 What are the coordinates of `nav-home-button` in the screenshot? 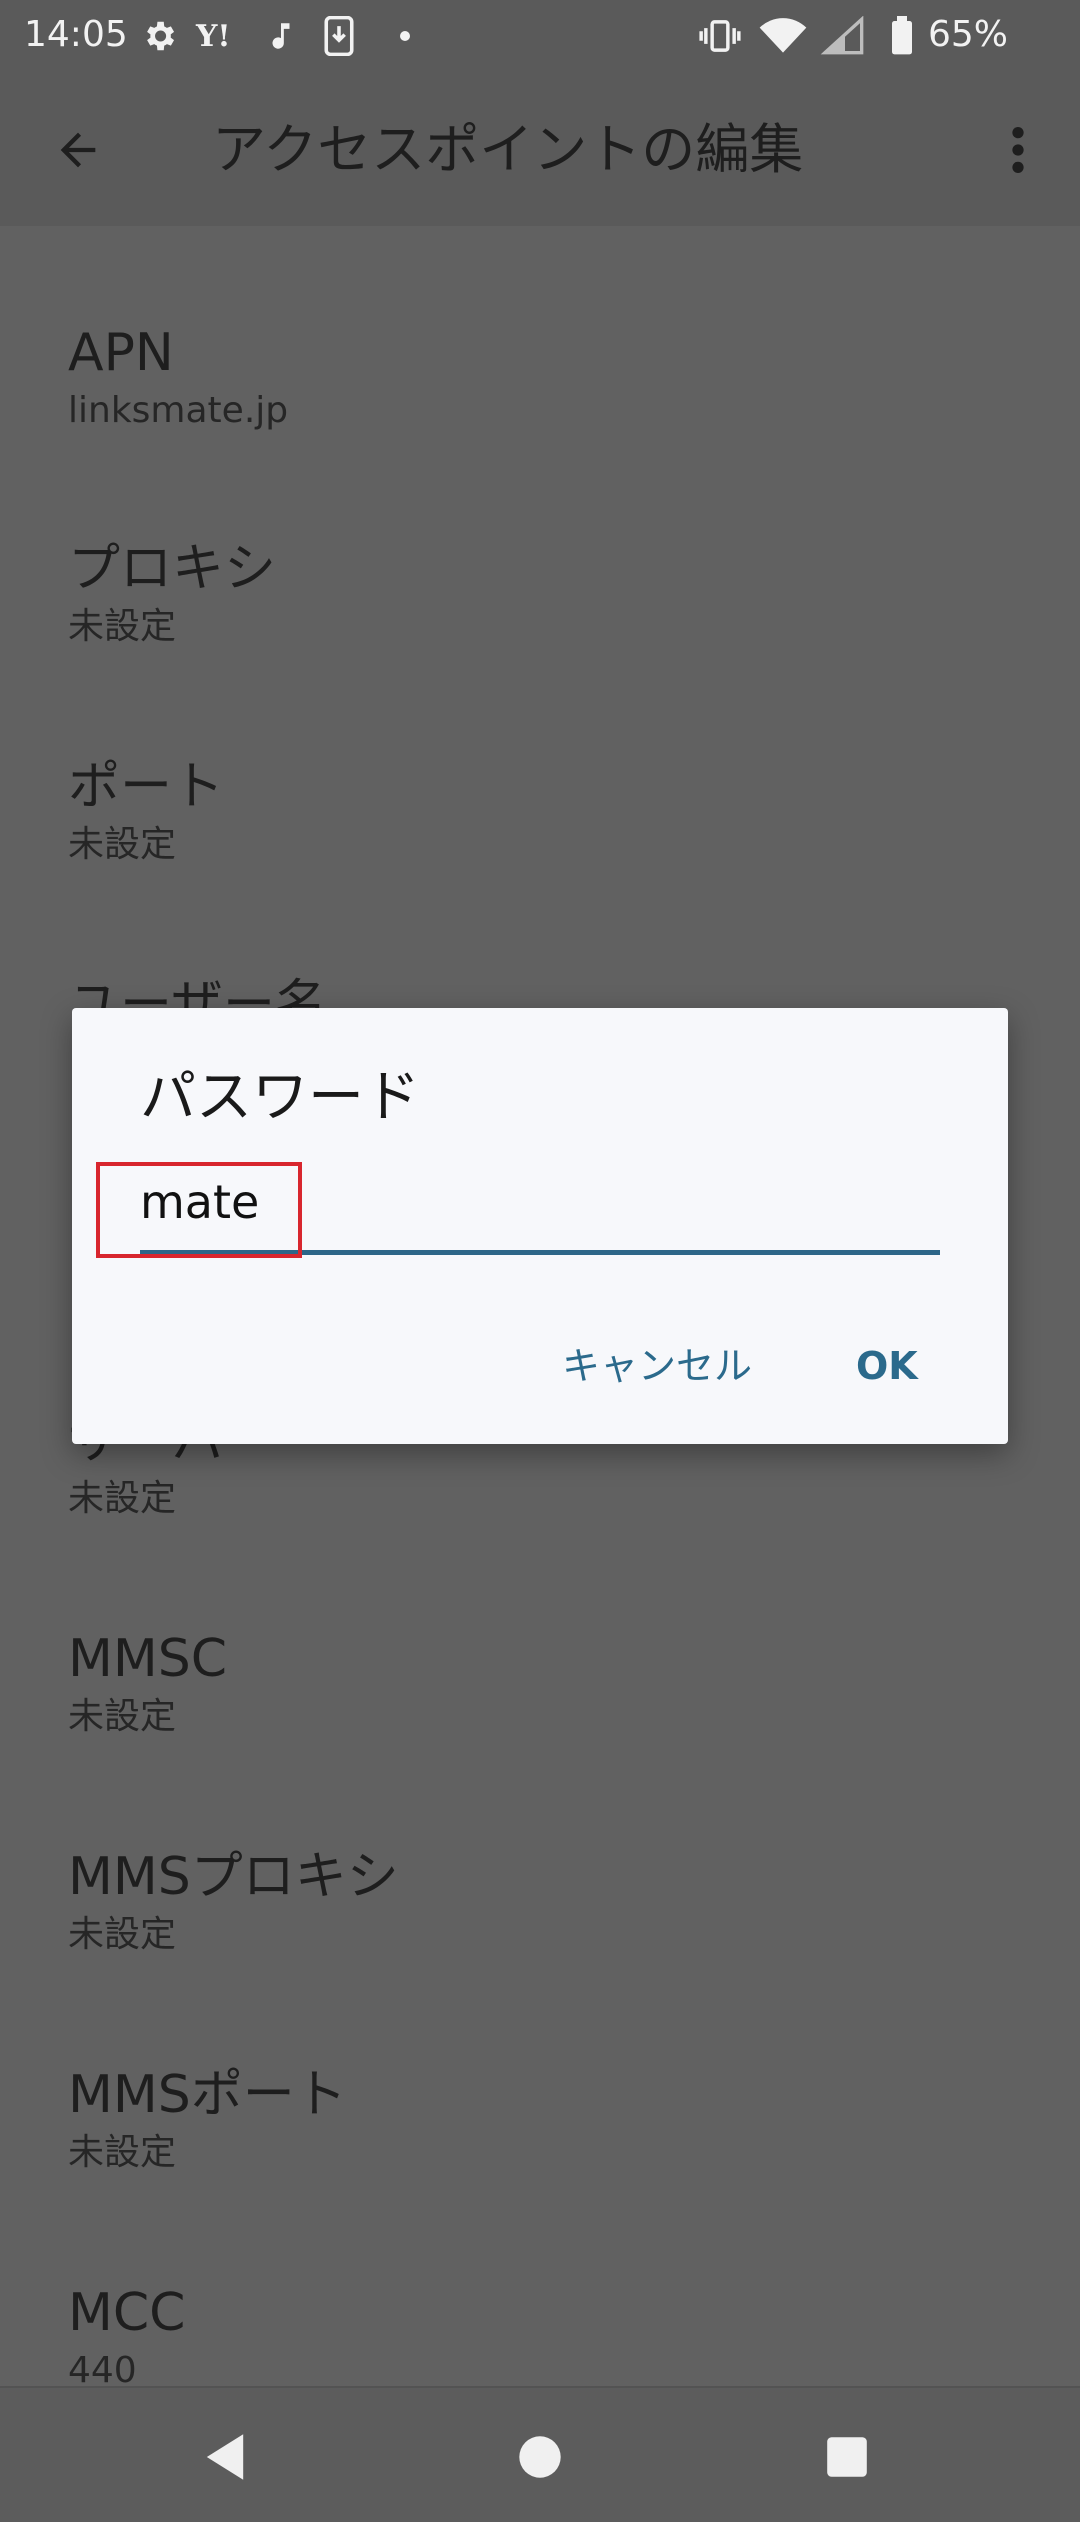 It's located at (540, 2457).